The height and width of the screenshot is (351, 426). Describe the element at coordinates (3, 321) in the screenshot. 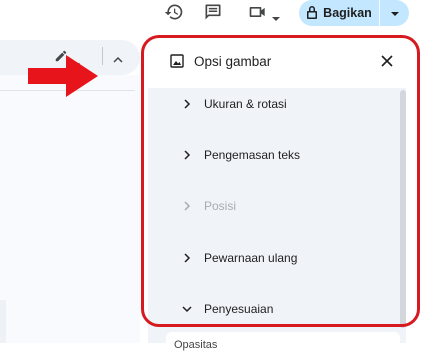

I see `page-edge` at that location.